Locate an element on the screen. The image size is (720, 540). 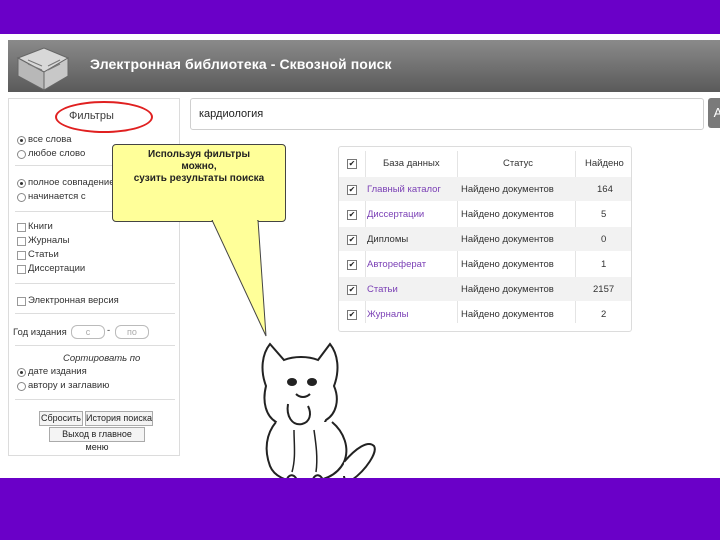
column-header-status: Статус is located at coordinates (518, 163).